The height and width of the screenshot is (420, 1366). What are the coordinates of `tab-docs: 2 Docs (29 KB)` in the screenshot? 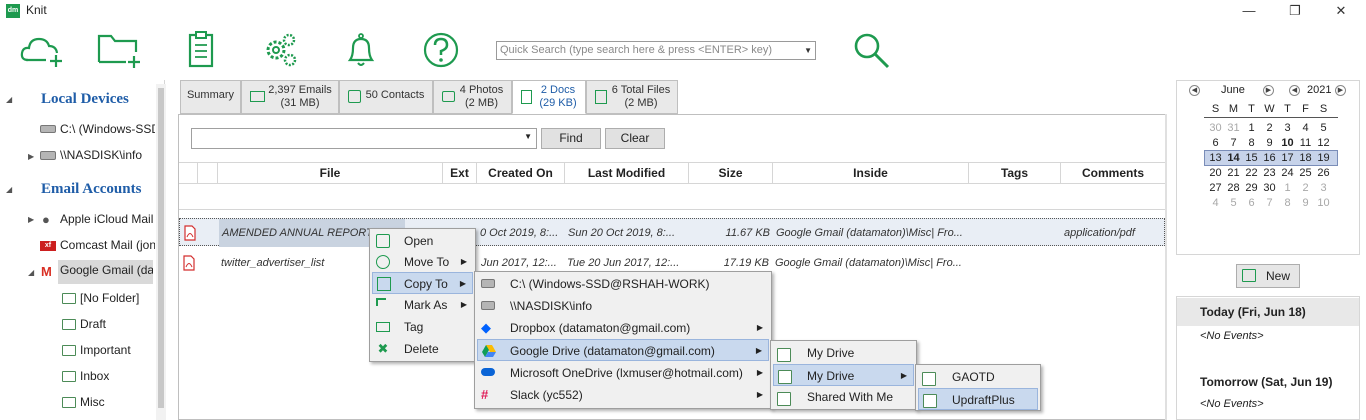 It's located at (549, 97).